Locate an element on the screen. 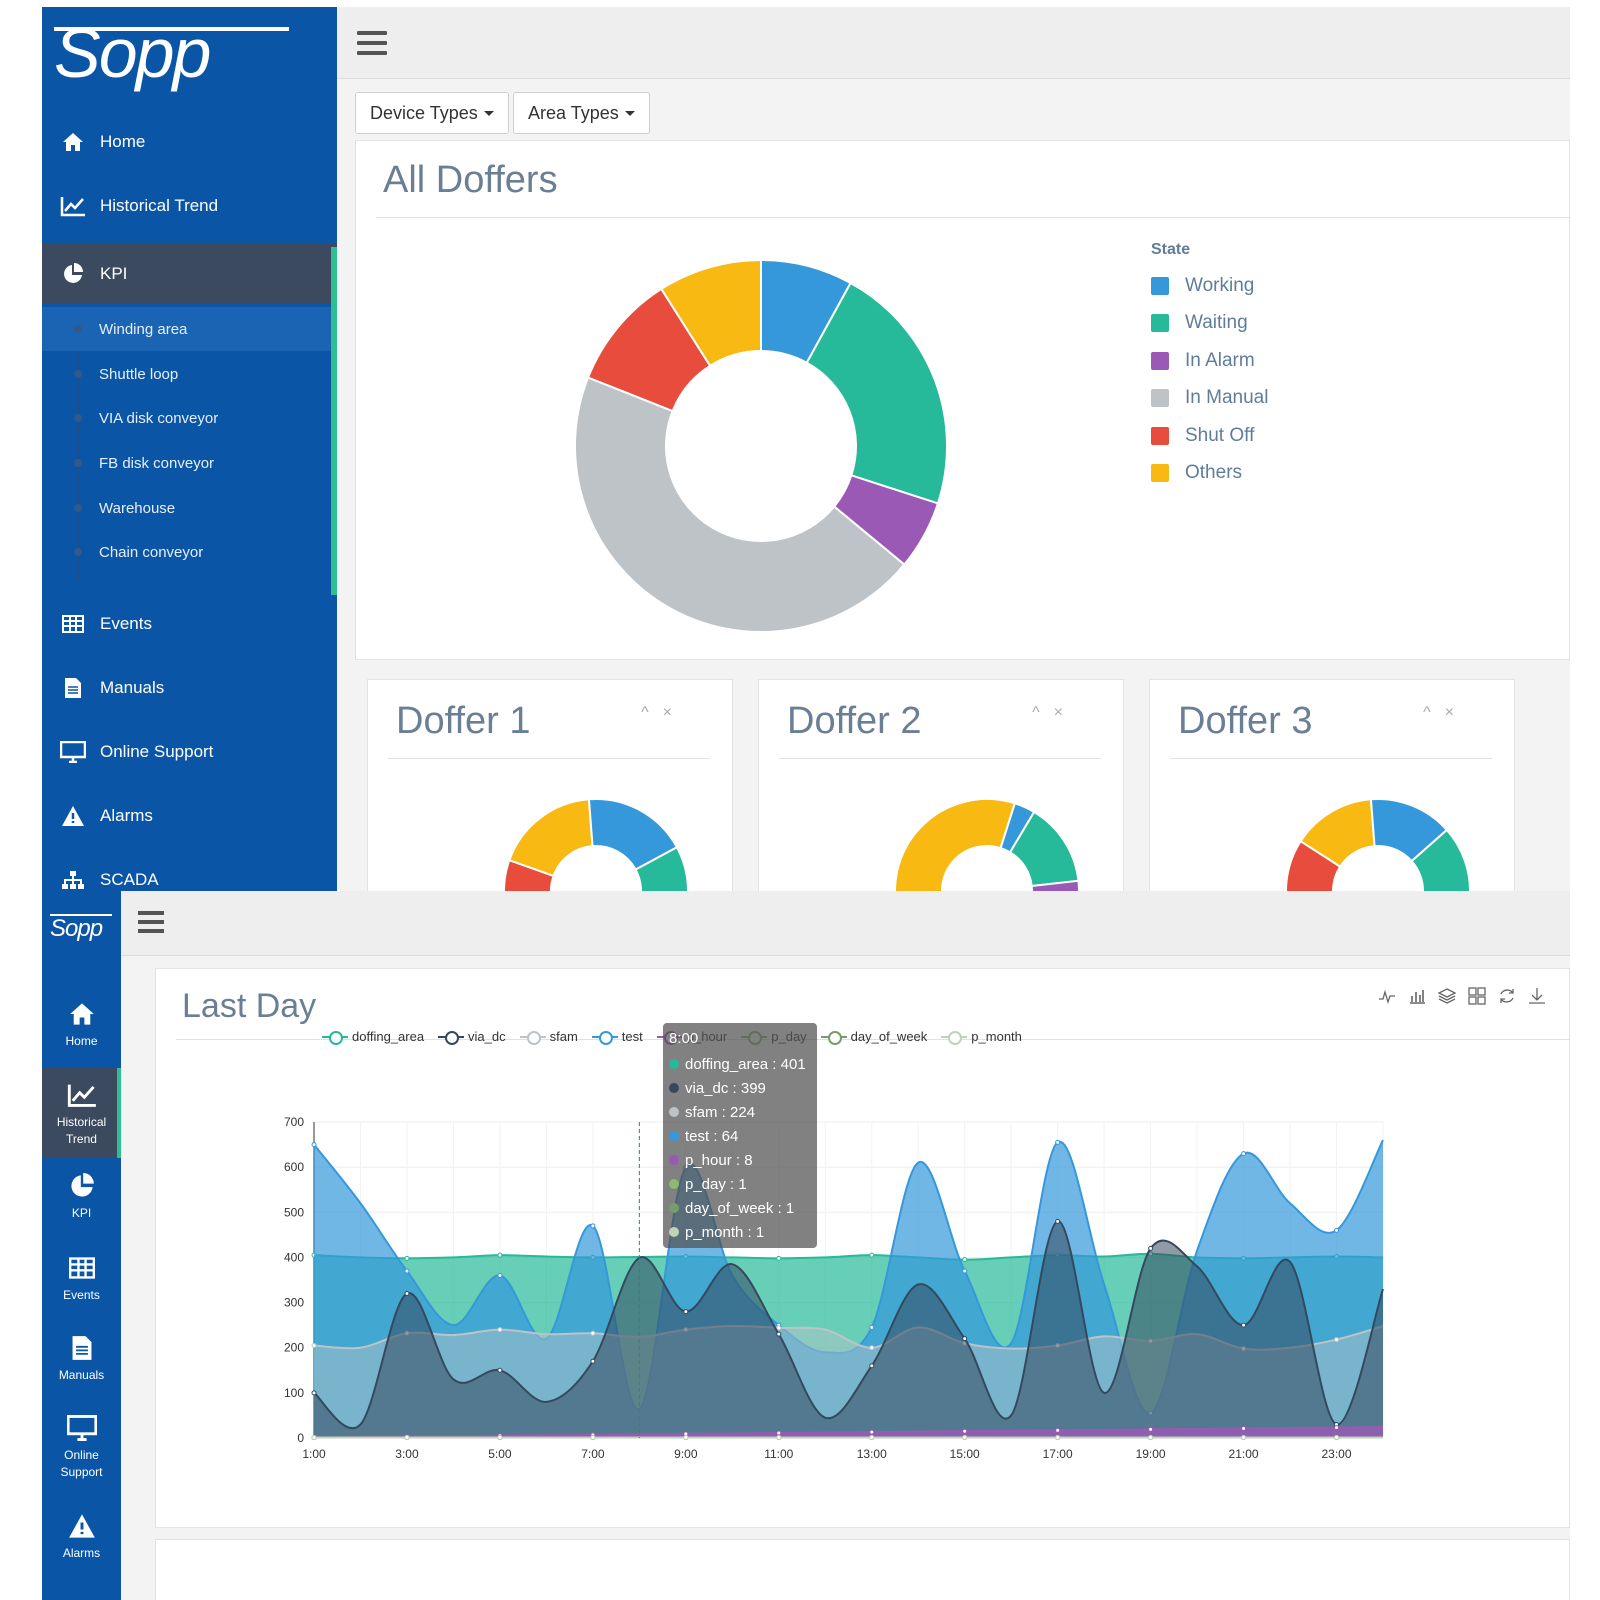  y-tick-label: 500 is located at coordinates (294, 1212).